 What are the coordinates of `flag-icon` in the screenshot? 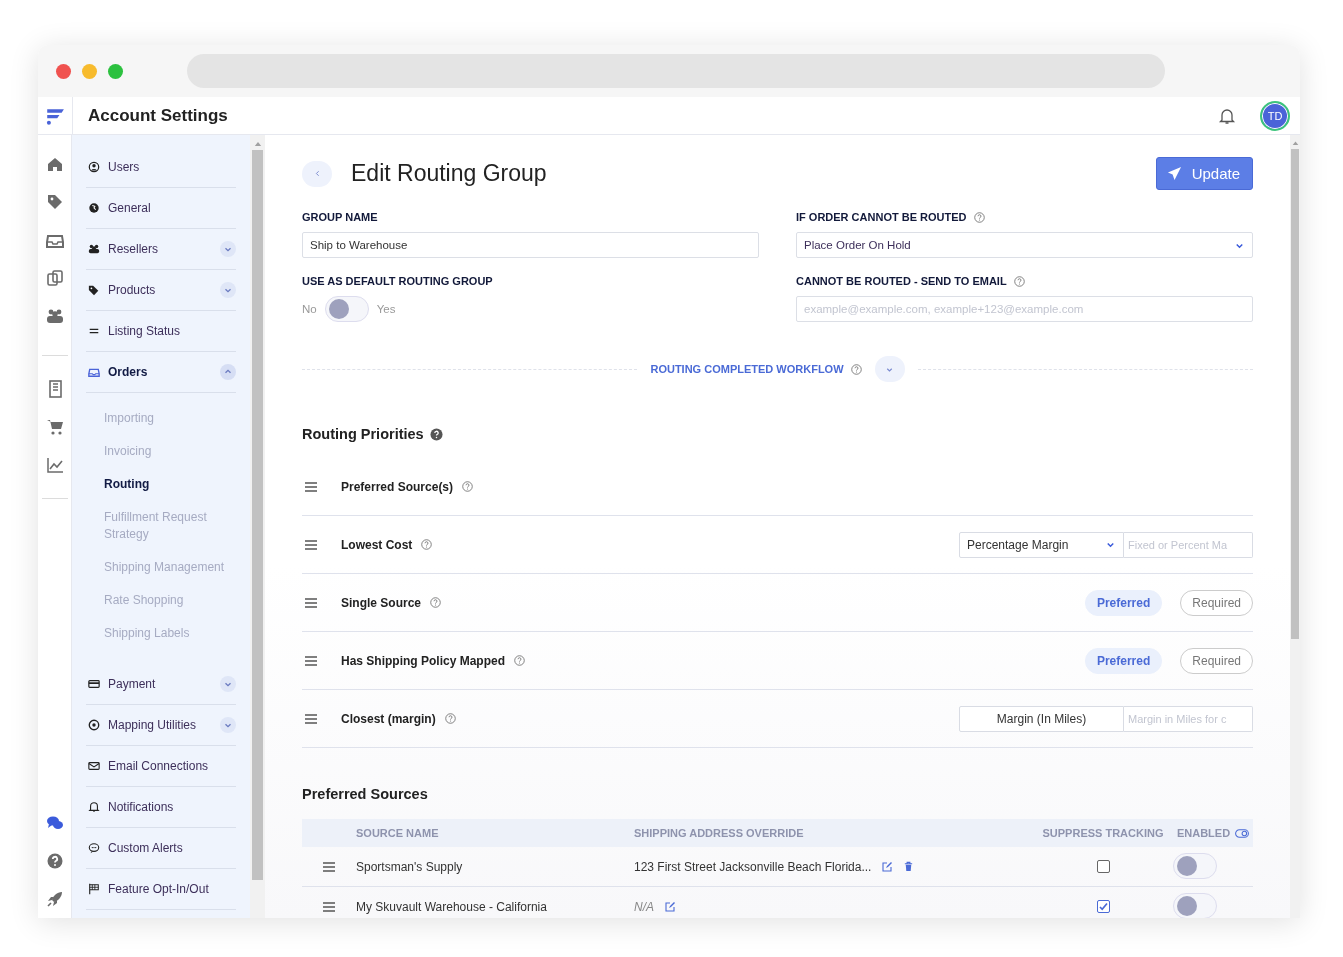 It's located at (94, 889).